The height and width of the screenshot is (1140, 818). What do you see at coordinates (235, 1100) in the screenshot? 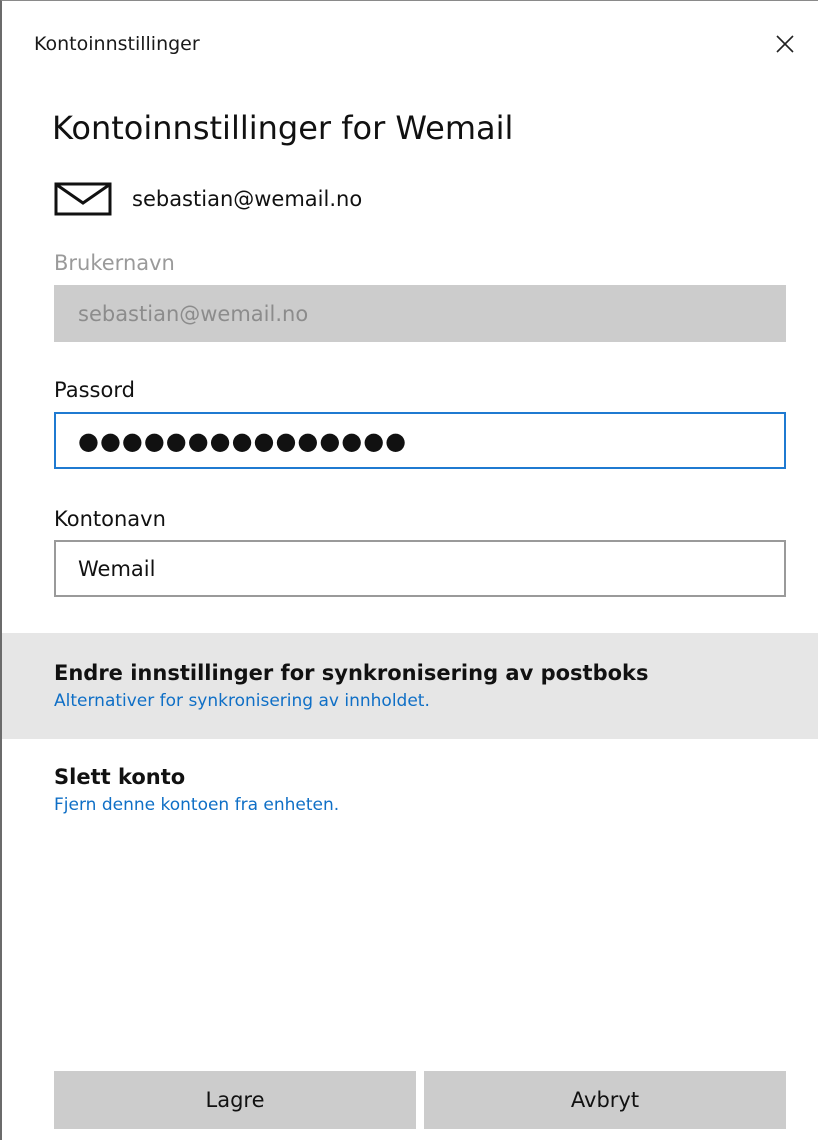
I see `save-button: Lagre` at bounding box center [235, 1100].